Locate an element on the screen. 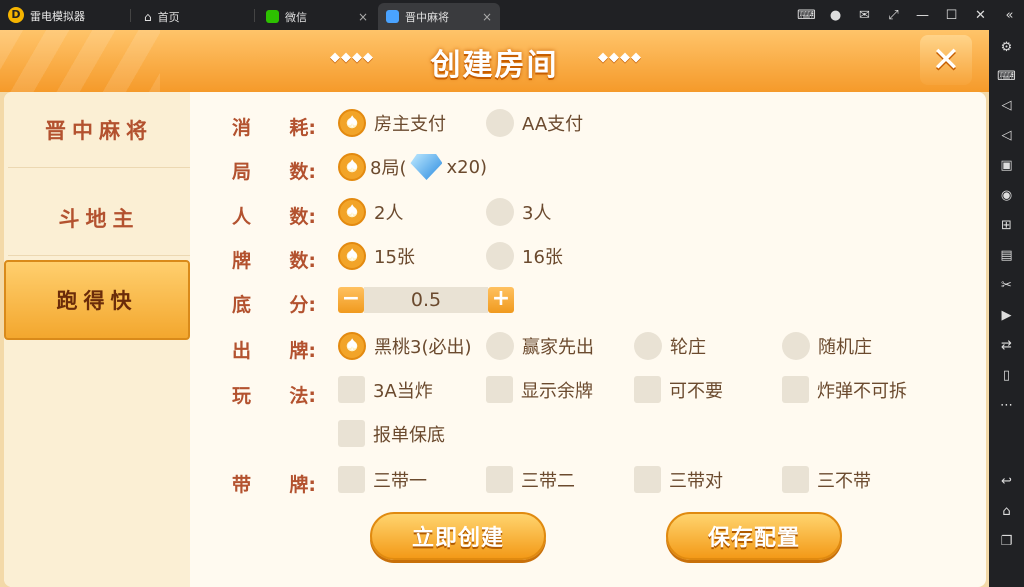  title-decoration-right: ◆◆◆◆ is located at coordinates (620, 57).